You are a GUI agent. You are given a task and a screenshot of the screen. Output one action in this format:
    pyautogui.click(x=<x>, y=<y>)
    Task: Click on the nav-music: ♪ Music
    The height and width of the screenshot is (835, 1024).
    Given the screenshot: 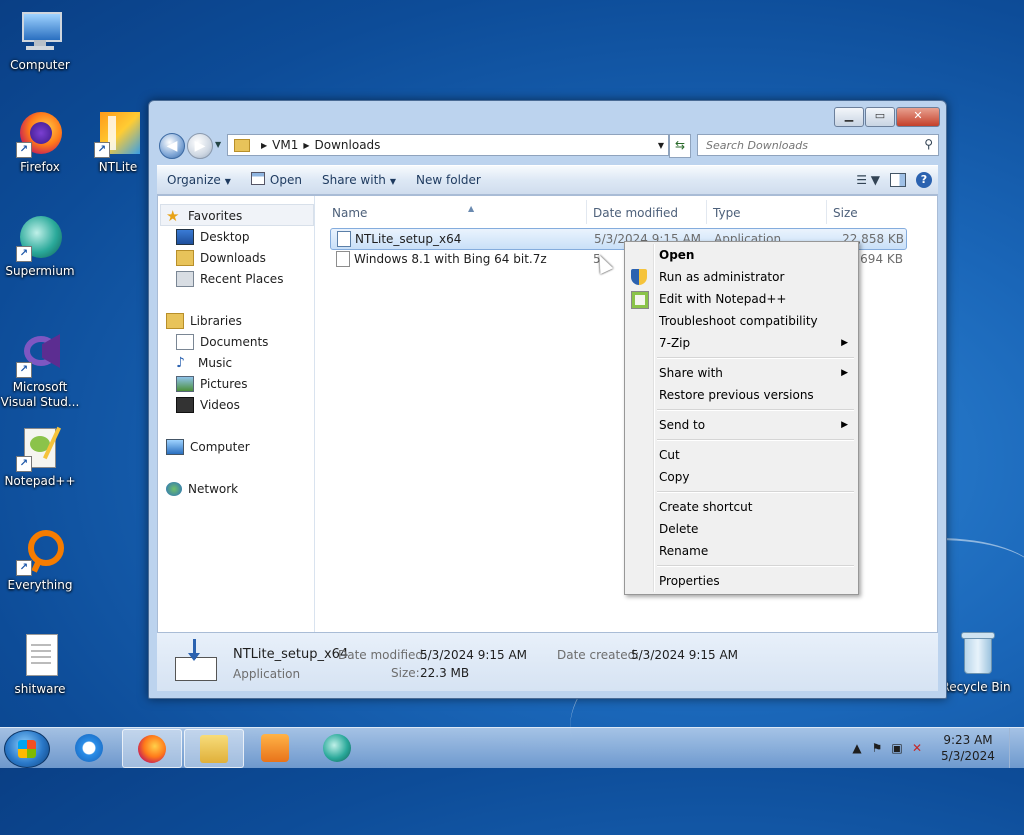 What is the action you would take?
    pyautogui.click(x=204, y=363)
    